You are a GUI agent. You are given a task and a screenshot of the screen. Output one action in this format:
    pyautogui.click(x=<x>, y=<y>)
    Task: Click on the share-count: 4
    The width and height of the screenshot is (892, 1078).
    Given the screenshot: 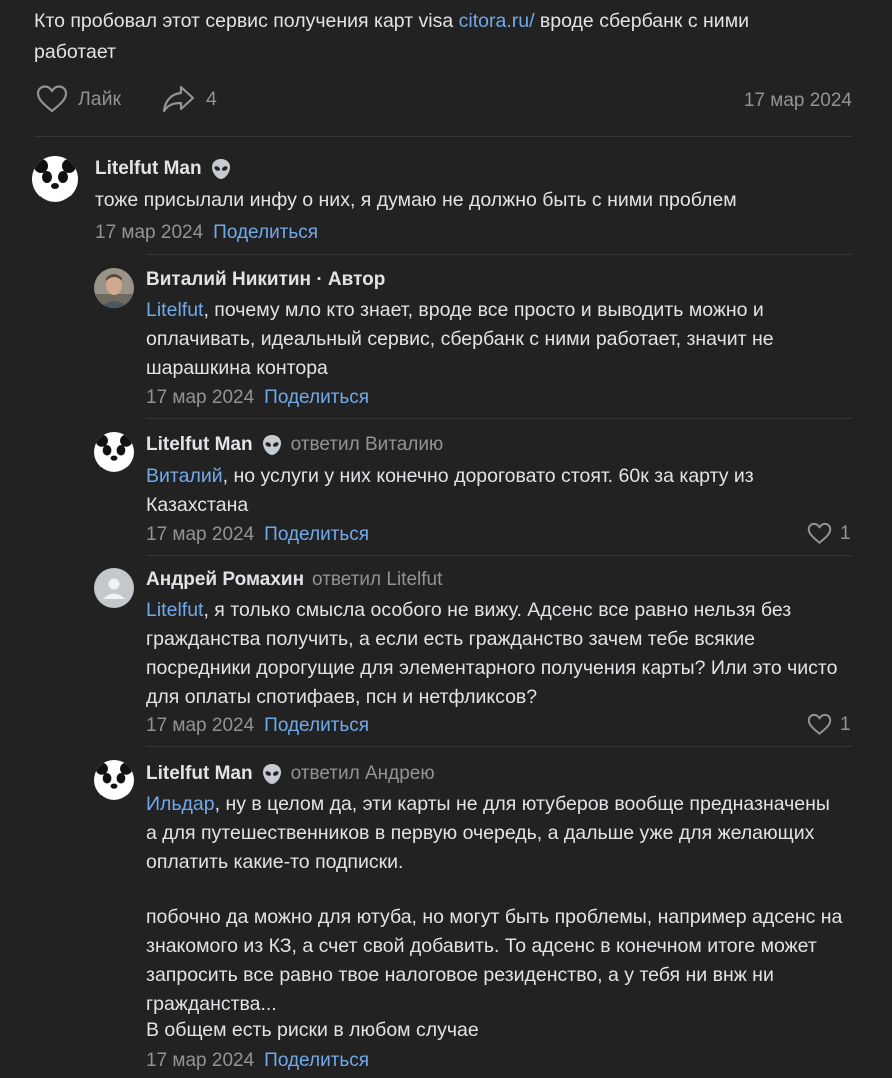 What is the action you would take?
    pyautogui.click(x=211, y=98)
    